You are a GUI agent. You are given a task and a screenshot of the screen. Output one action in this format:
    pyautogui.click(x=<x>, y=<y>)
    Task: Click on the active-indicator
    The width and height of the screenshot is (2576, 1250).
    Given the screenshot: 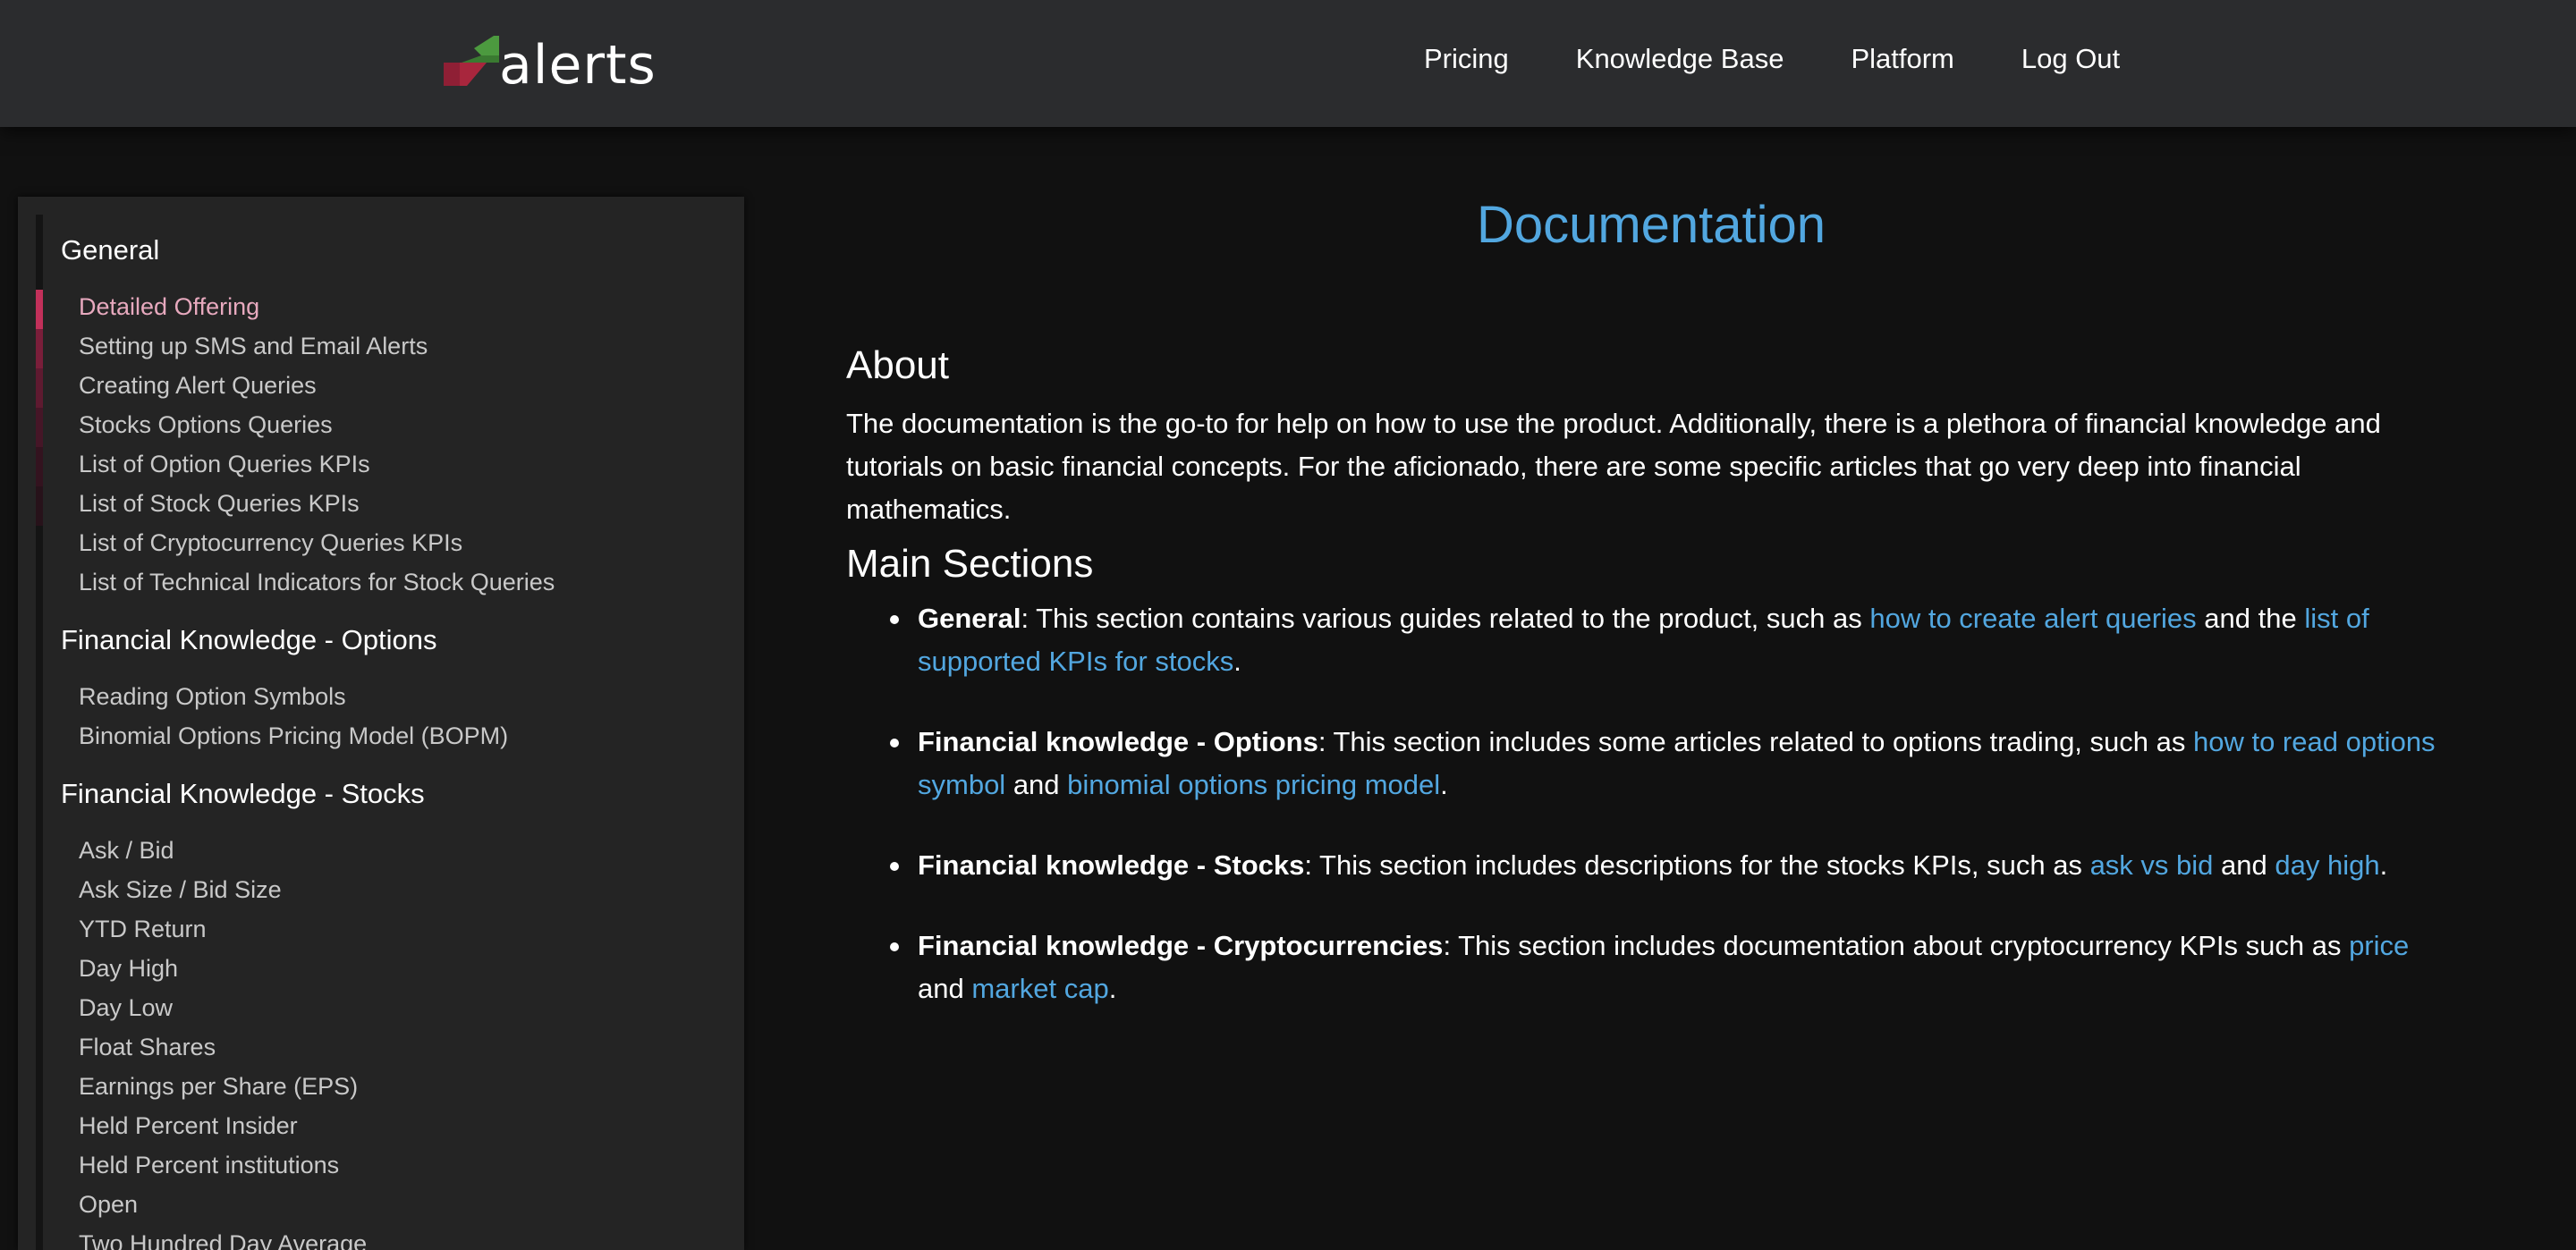 What is the action you would take?
    pyautogui.click(x=39, y=310)
    